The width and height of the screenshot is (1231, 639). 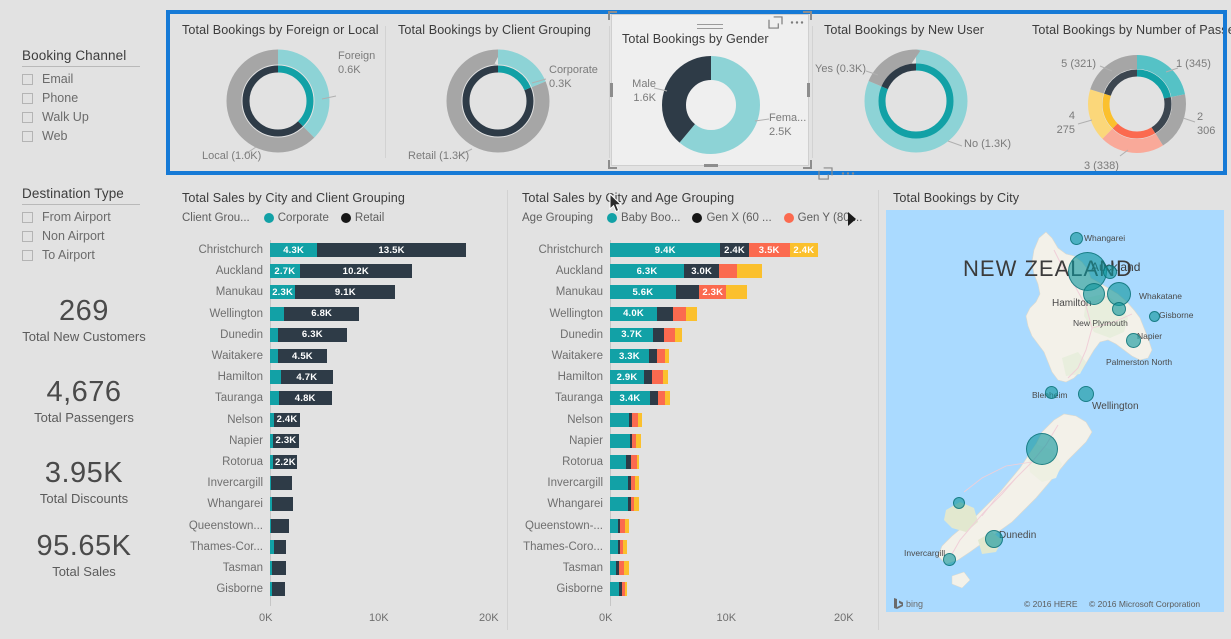 I want to click on bar-segment-retail: 2.2K, so click(x=285, y=462).